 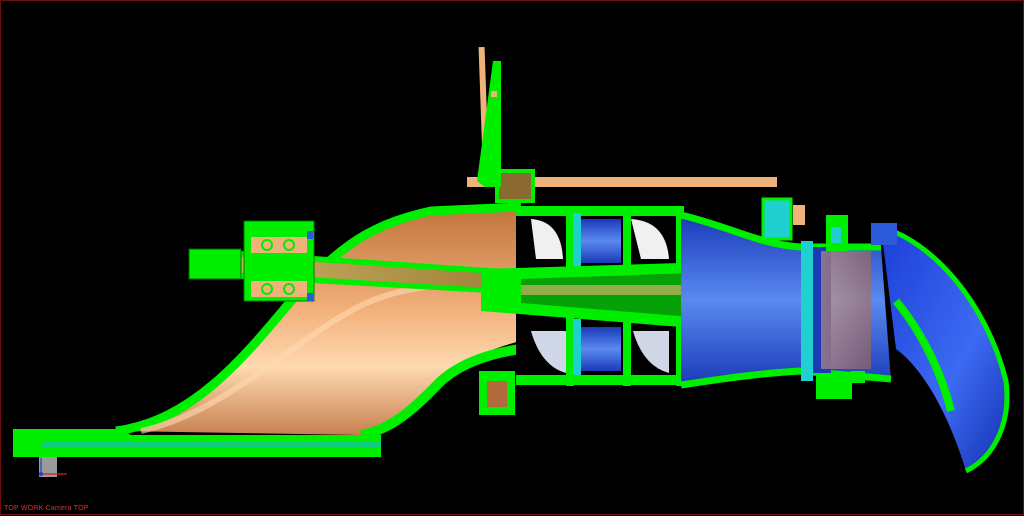 What do you see at coordinates (57, 471) in the screenshot?
I see `axis-triad-icon` at bounding box center [57, 471].